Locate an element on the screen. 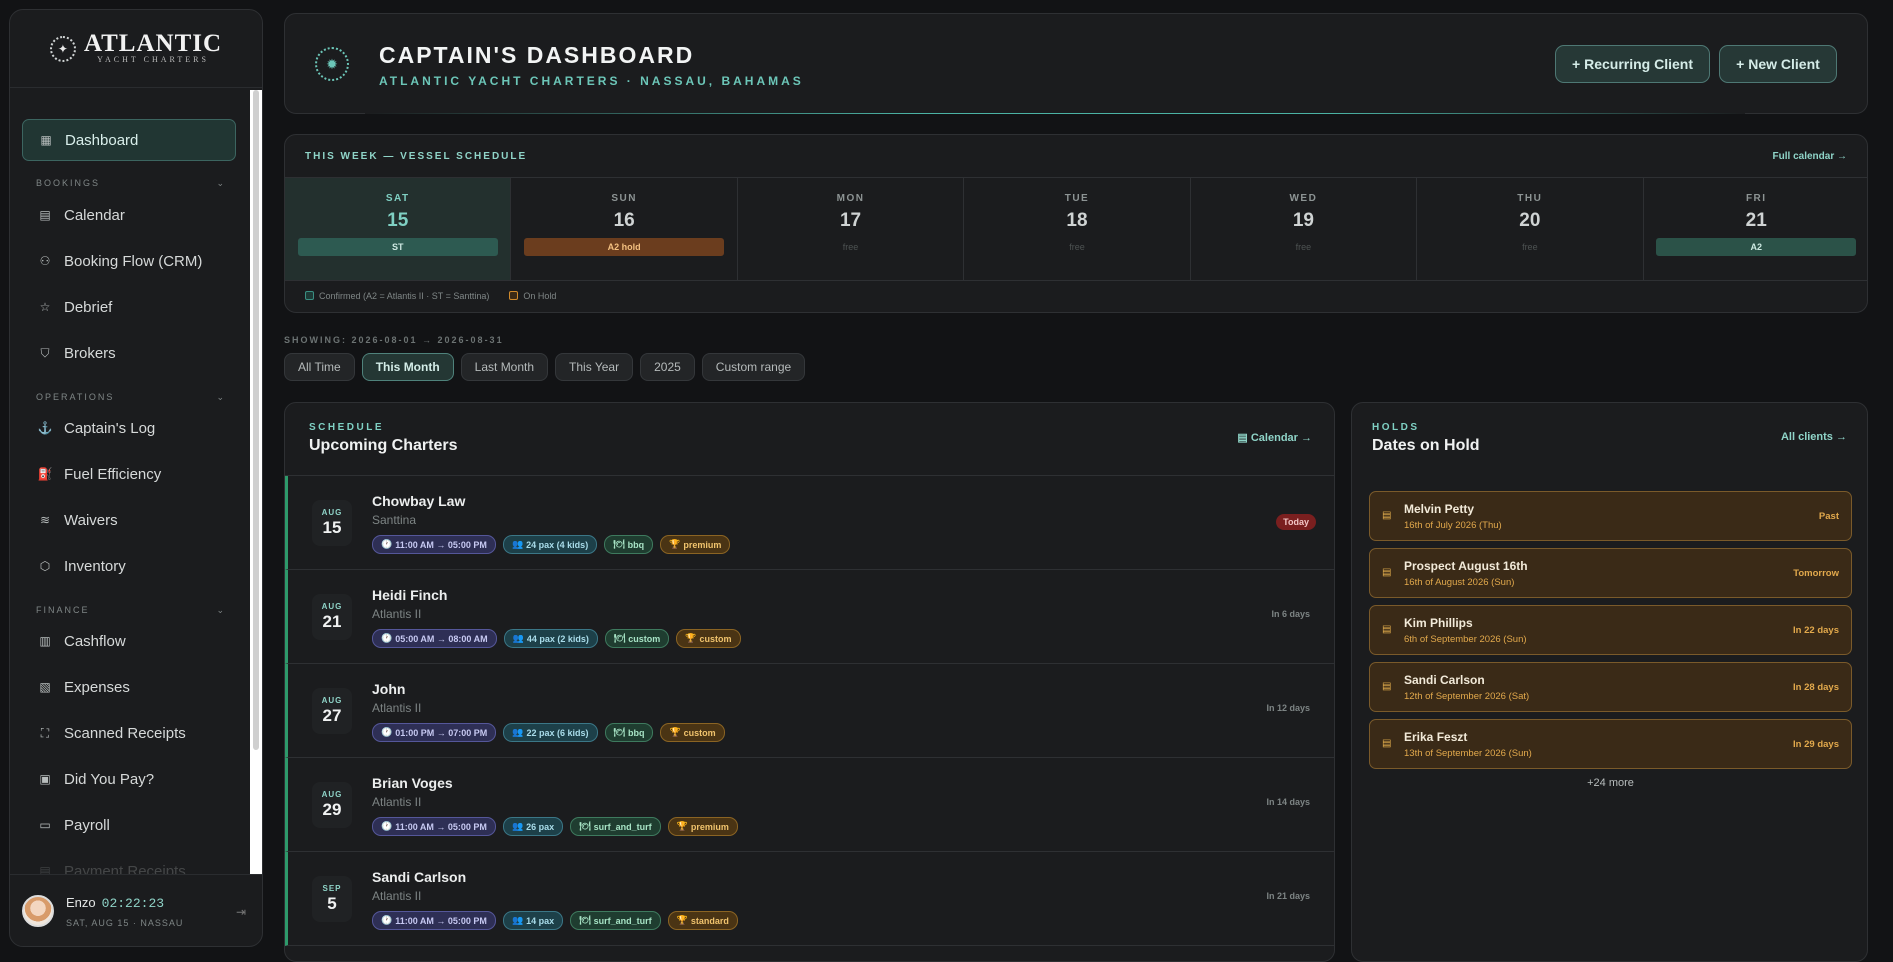 The width and height of the screenshot is (1893, 962). day-cell-sun: SUN 16 A2 hold is located at coordinates (624, 229).